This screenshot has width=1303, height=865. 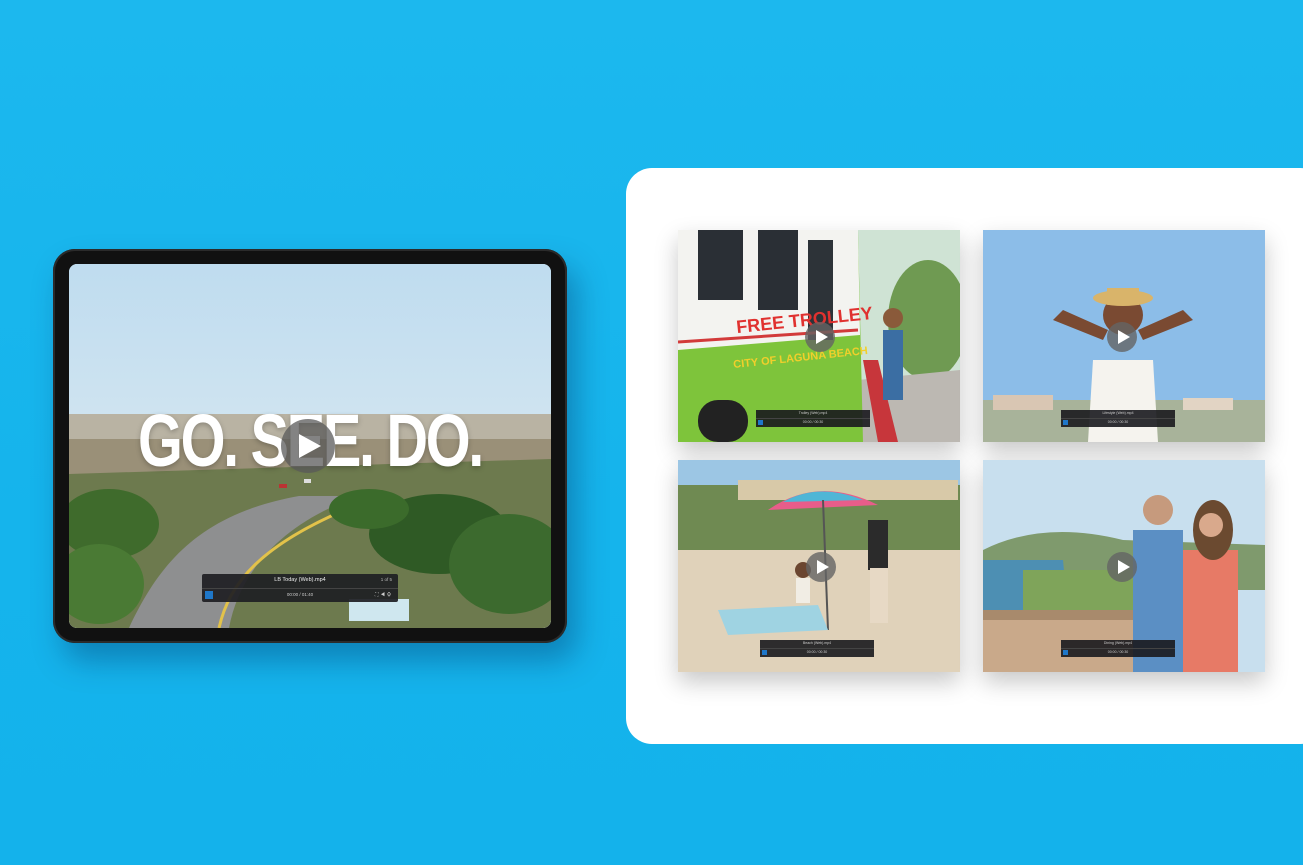 I want to click on video-tile-dining: Dining (Web).mp4 00:00 / 00:30, so click(x=1124, y=566).